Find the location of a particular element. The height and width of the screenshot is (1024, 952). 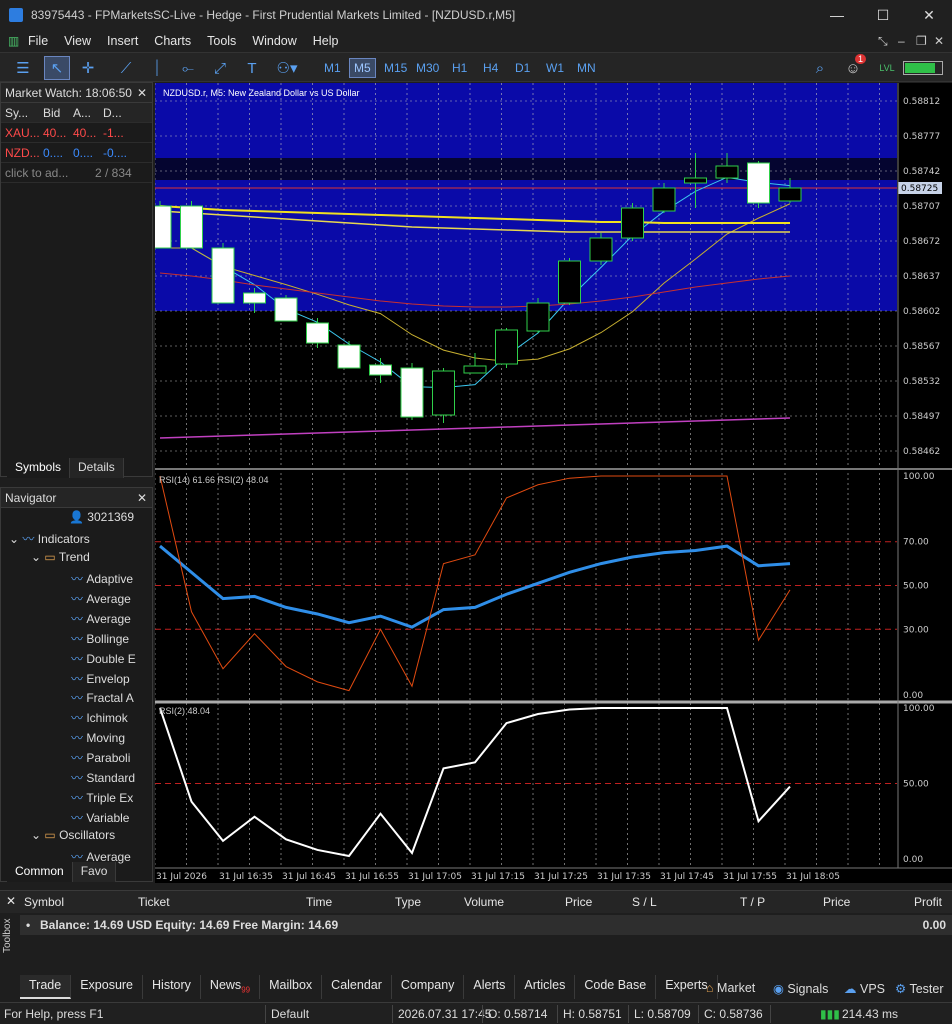

nav-trend-item: 〰 Variable is located at coordinates (100, 817).